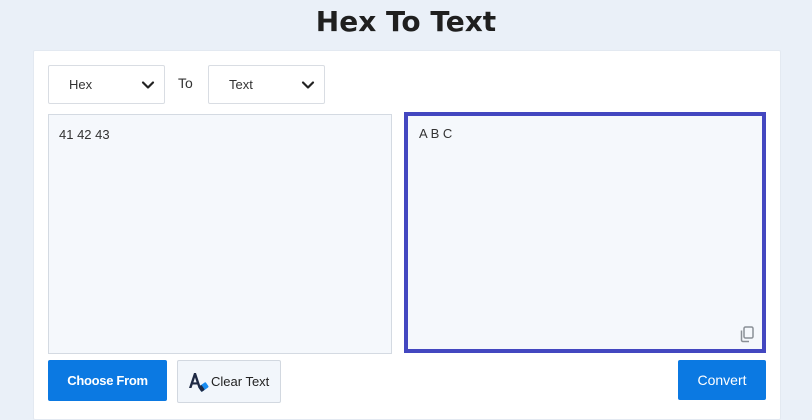 The width and height of the screenshot is (812, 420). I want to click on input-text: 41 42 43, so click(84, 134).